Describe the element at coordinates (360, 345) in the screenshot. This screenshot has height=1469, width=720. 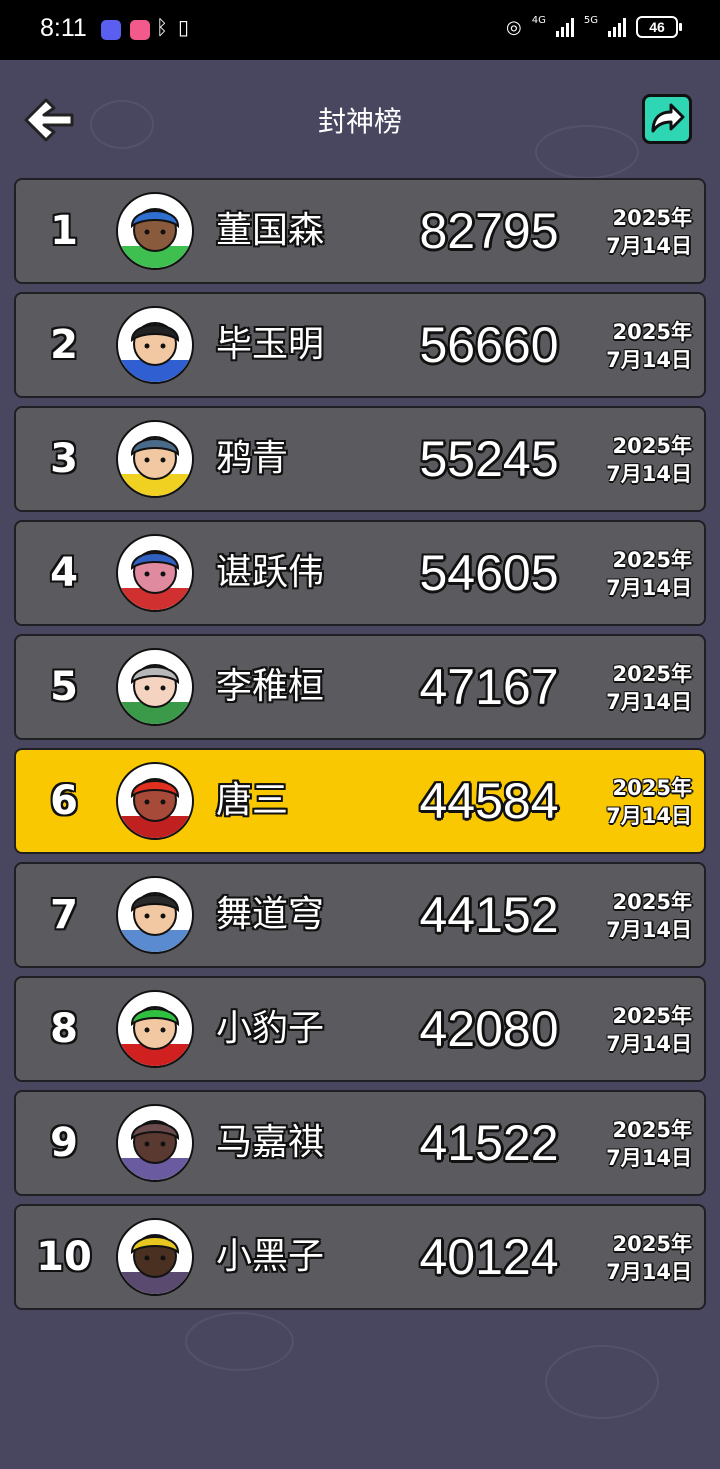
I see `leaderboard-row: 2 毕玉明 56660 2025年 7月14日` at that location.